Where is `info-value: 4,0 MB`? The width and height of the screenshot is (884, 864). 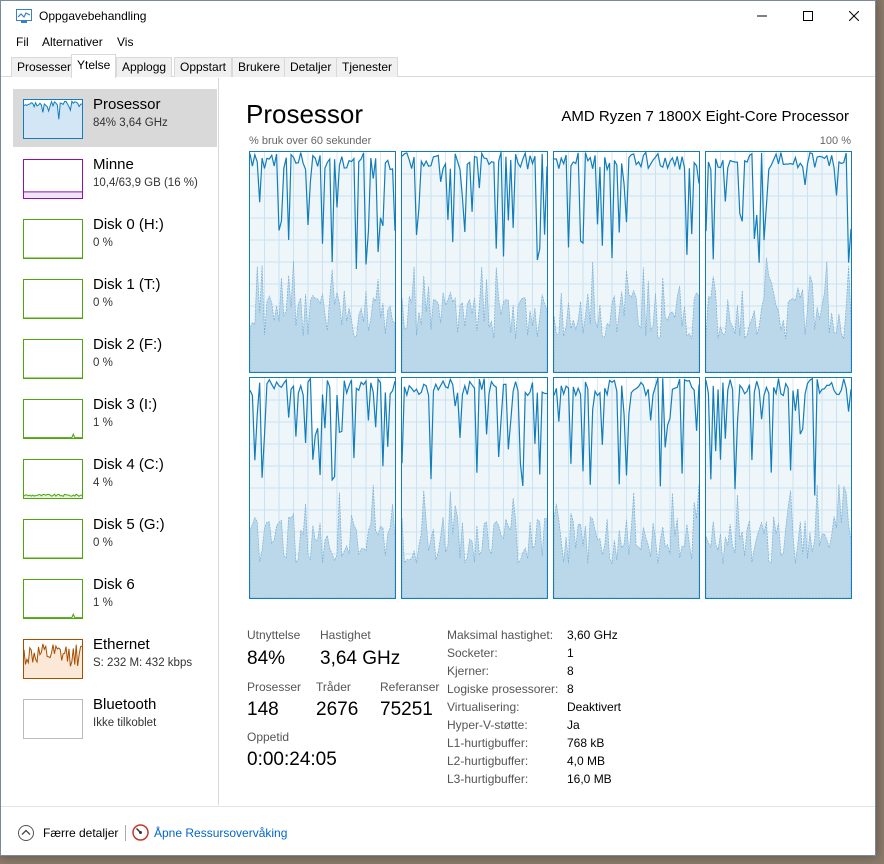
info-value: 4,0 MB is located at coordinates (586, 761).